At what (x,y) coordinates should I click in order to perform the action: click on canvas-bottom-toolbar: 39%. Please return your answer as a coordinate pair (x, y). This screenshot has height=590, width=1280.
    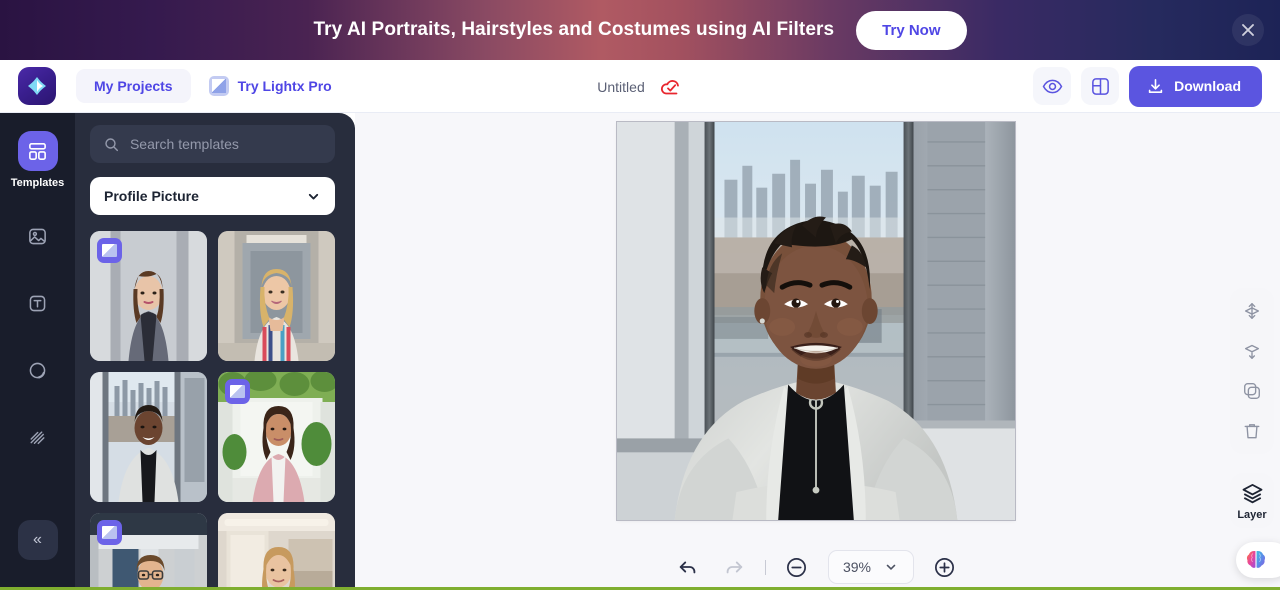
    Looking at the image, I should click on (816, 567).